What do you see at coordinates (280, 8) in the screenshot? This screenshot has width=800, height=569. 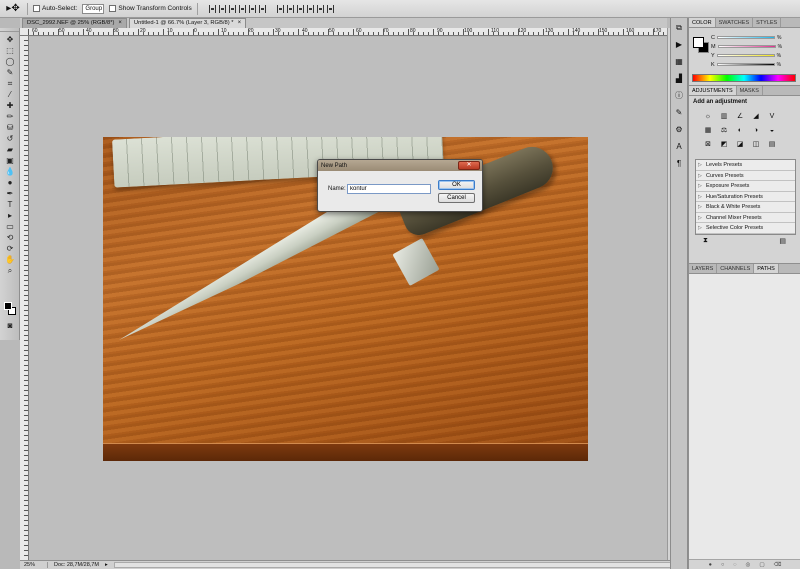 I see `distribute-top-icon` at bounding box center [280, 8].